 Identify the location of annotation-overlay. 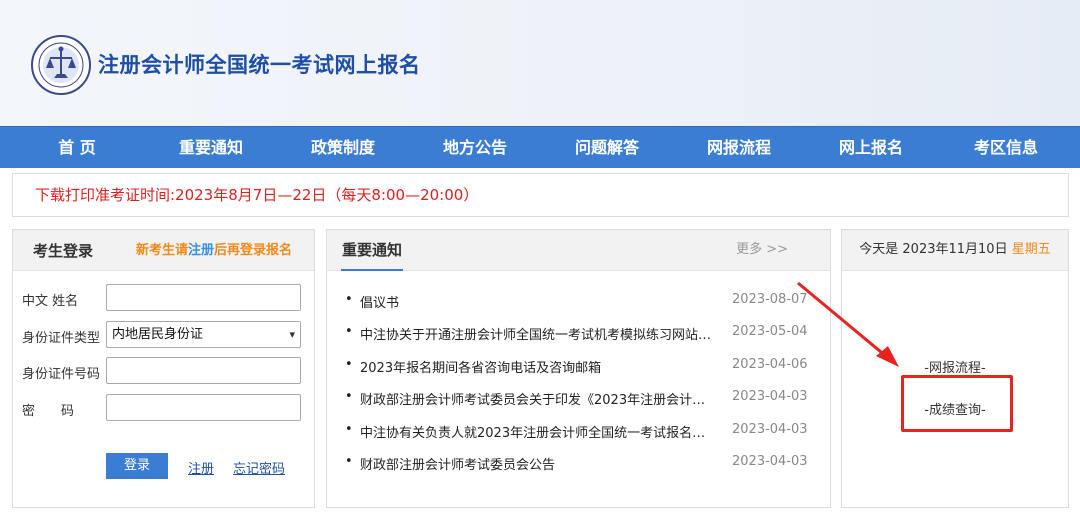
(848, 324).